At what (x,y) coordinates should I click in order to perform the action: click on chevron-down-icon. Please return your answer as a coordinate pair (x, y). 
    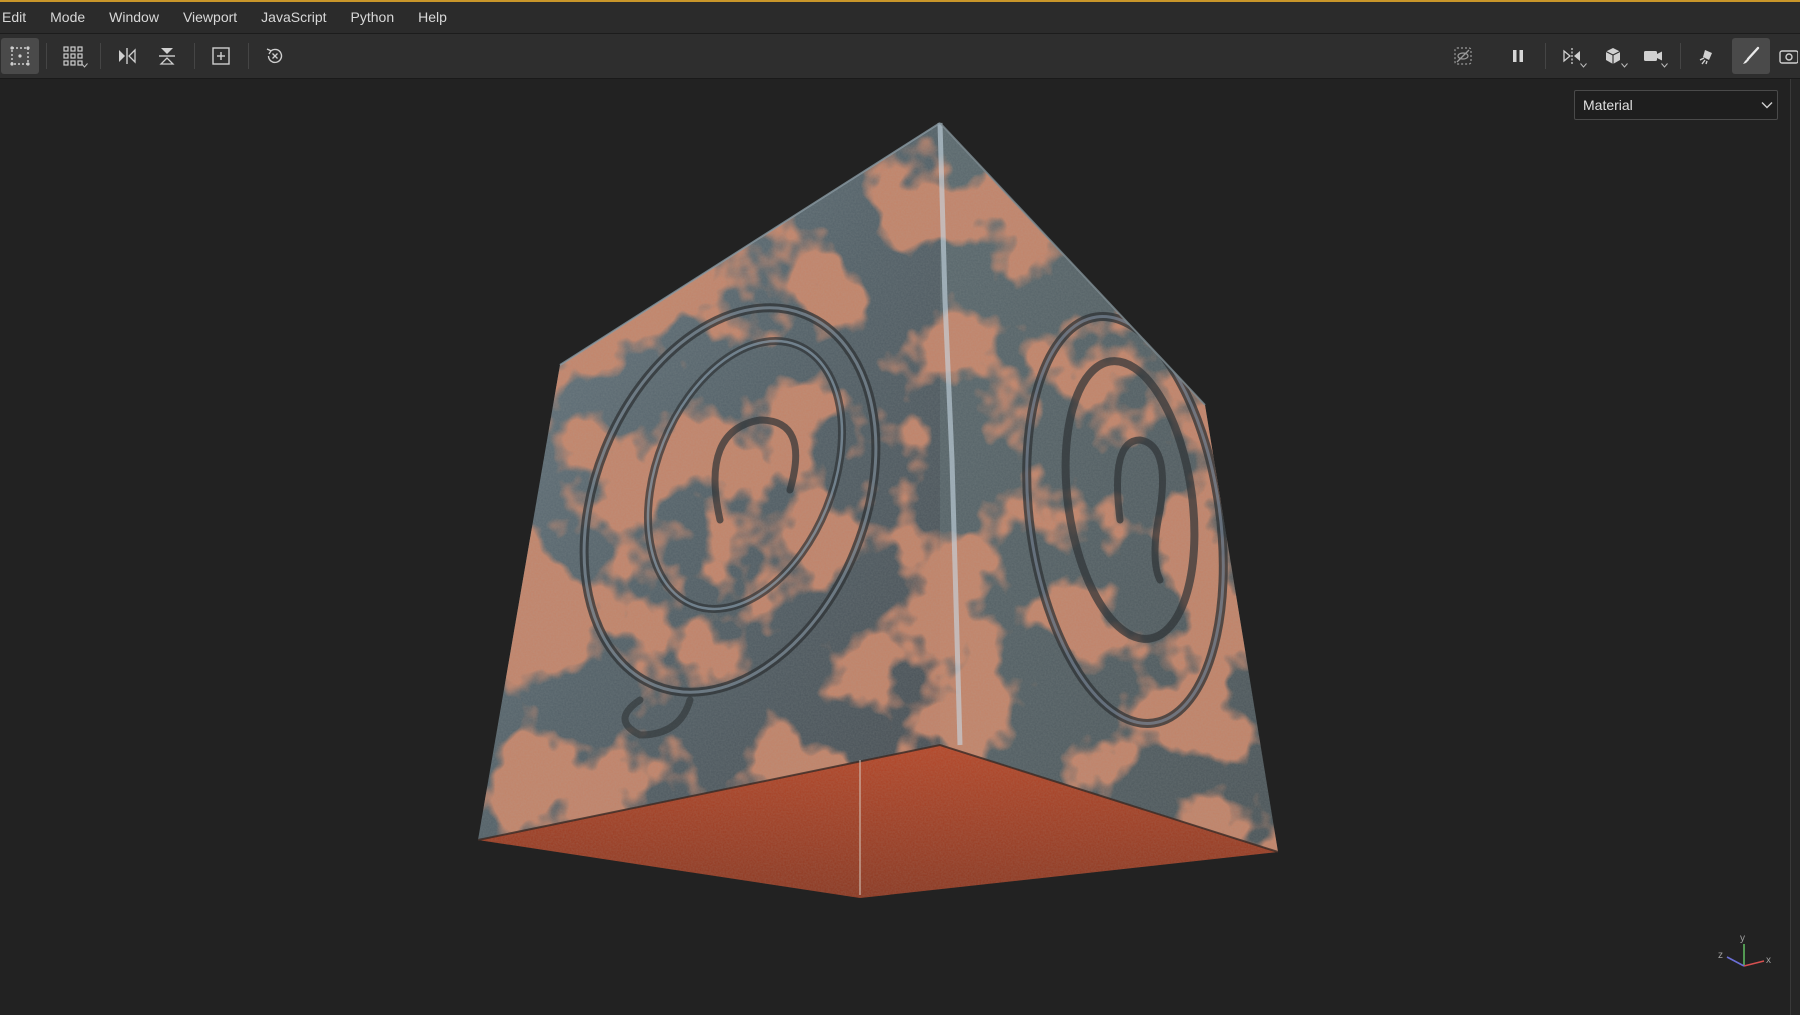
    Looking at the image, I should click on (1767, 105).